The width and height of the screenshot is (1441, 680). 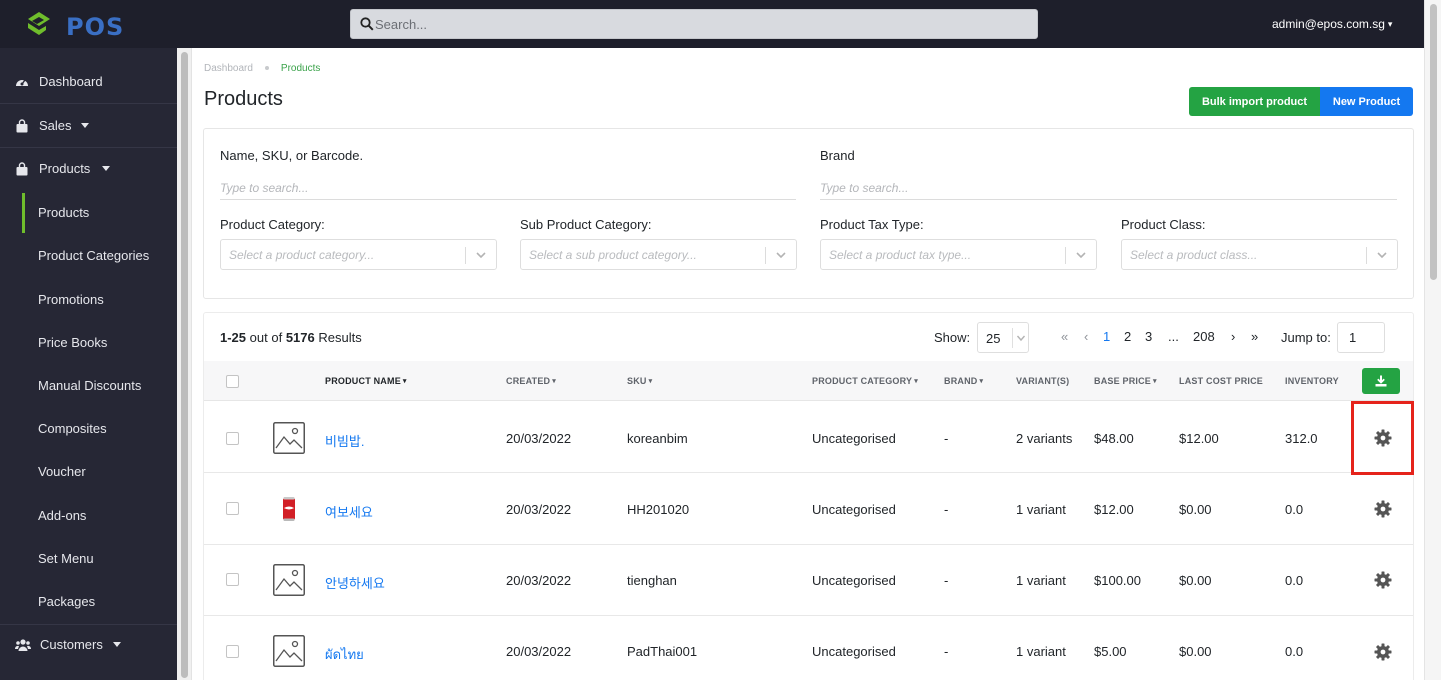 What do you see at coordinates (1294, 509) in the screenshot?
I see `cell-inventory: 0.0` at bounding box center [1294, 509].